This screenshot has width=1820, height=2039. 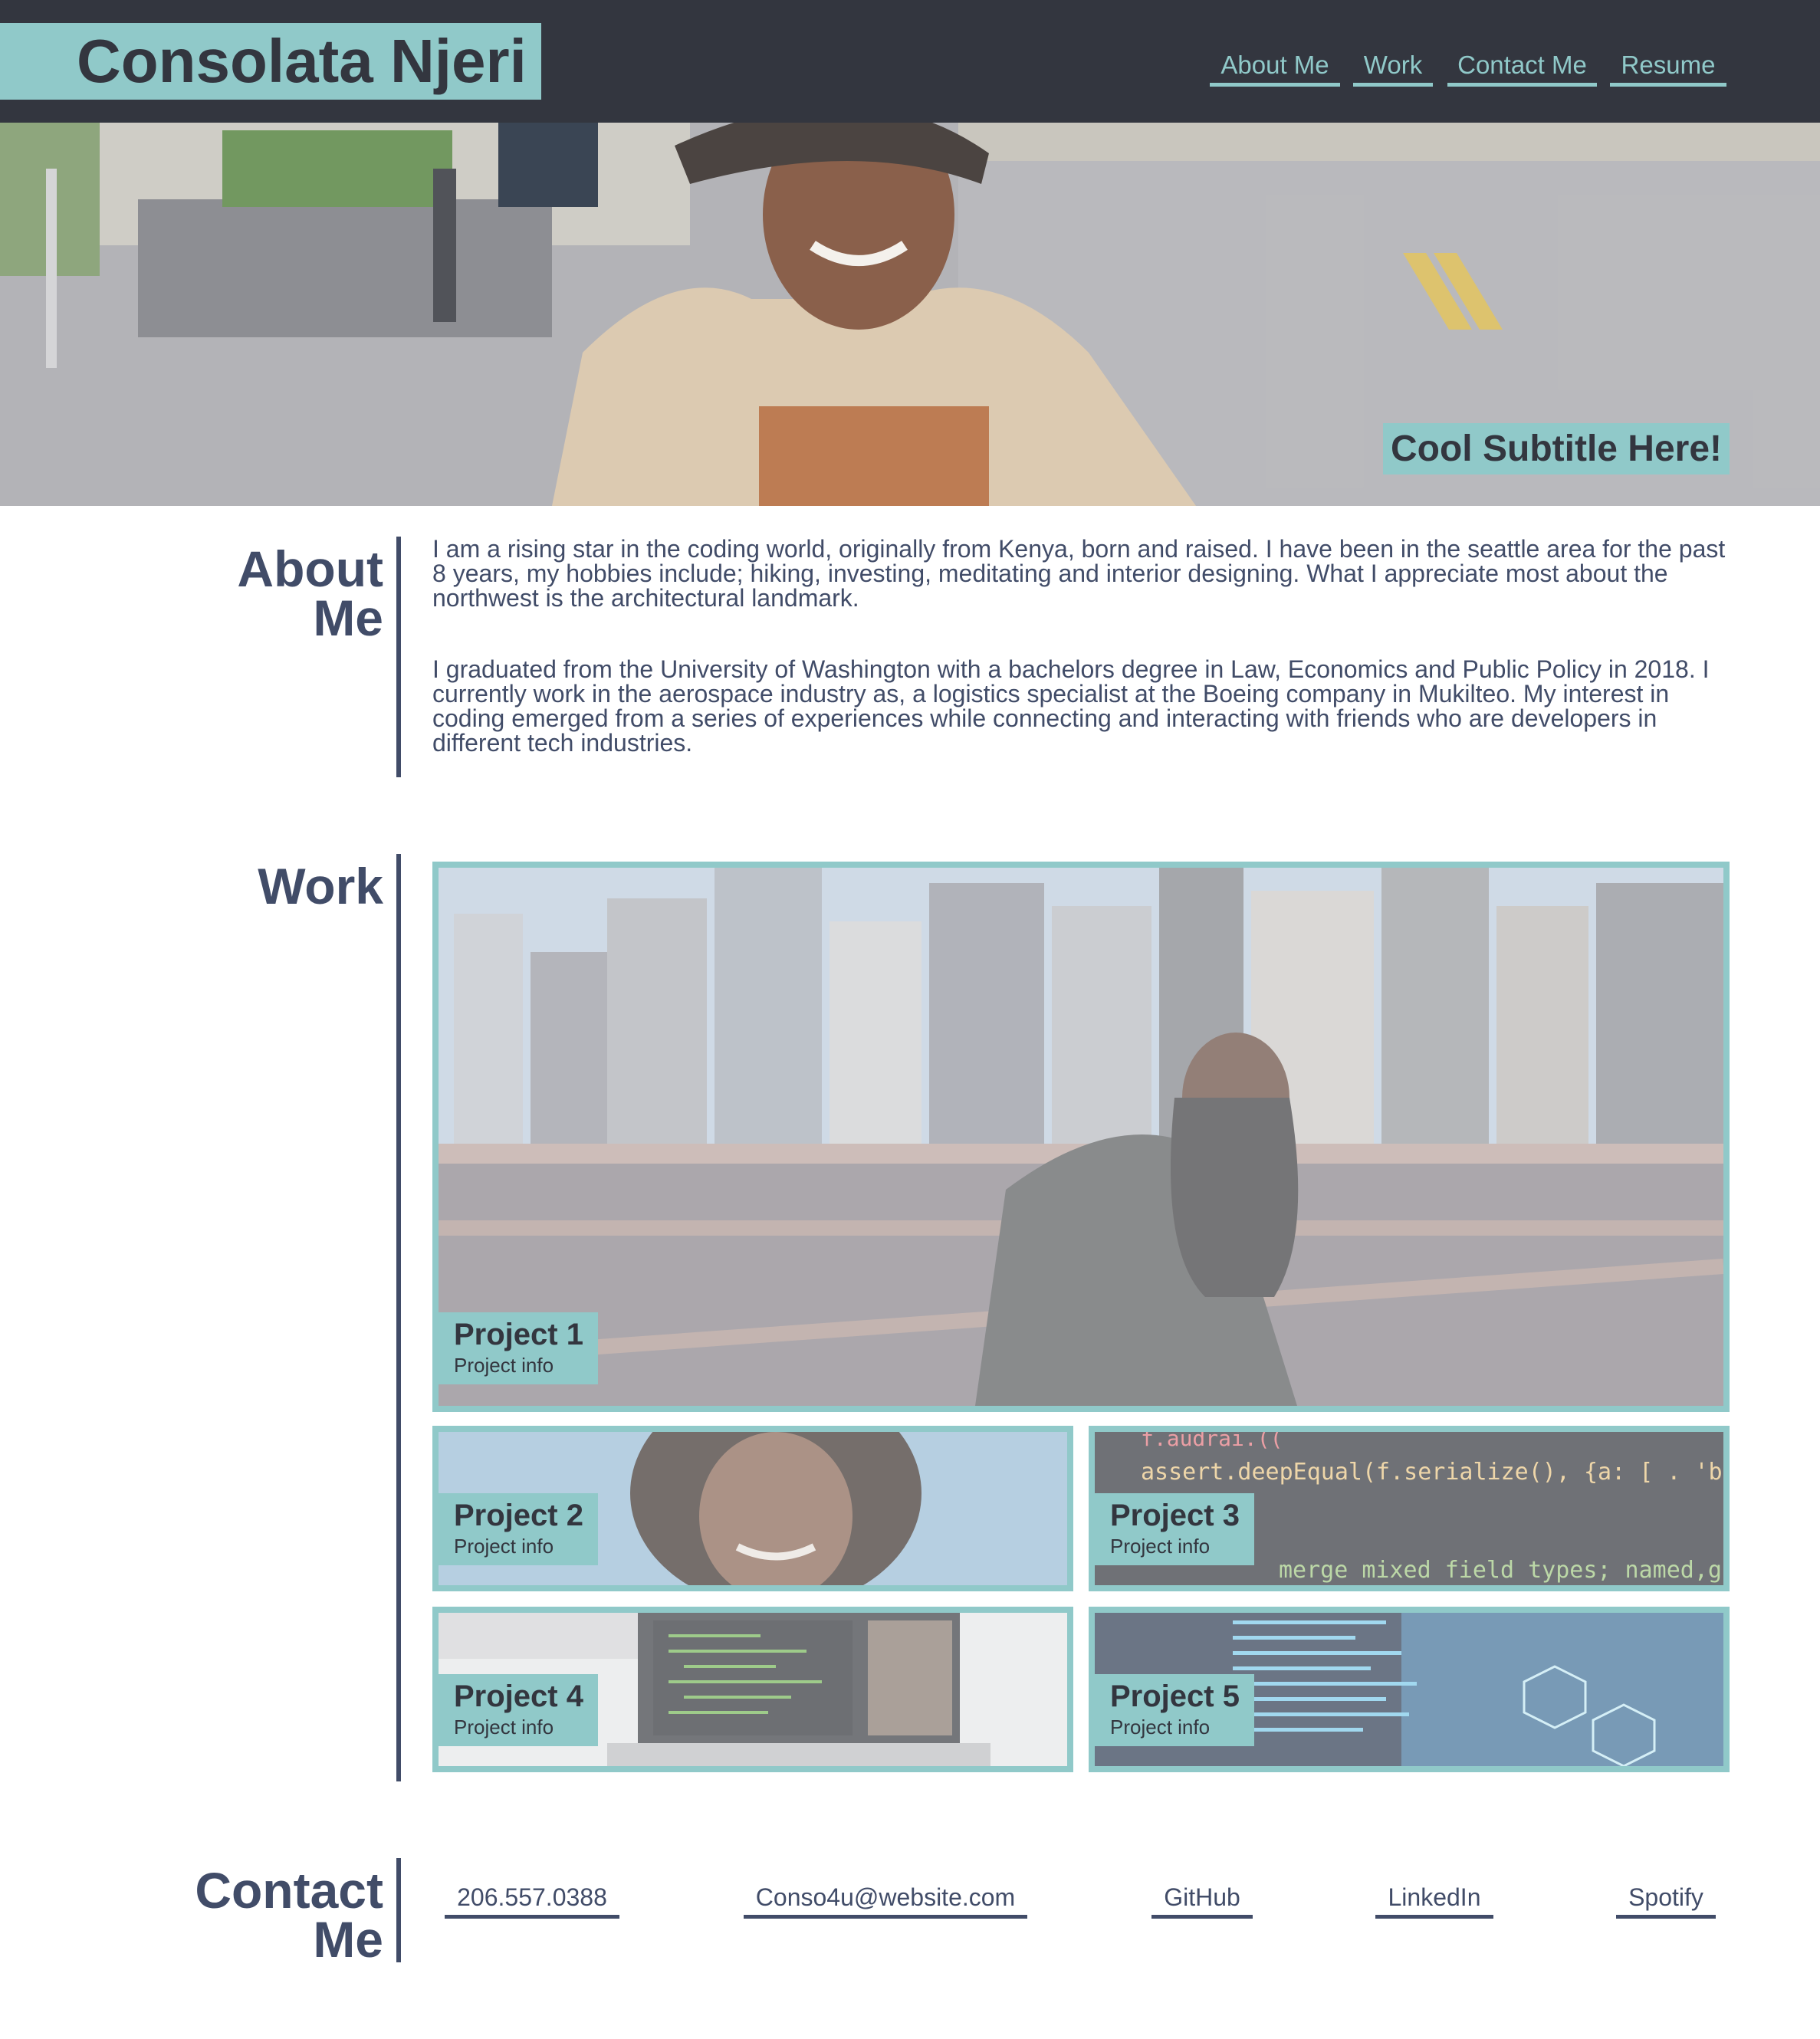 I want to click on project-5-label: Project 5 Project info, so click(x=1174, y=1710).